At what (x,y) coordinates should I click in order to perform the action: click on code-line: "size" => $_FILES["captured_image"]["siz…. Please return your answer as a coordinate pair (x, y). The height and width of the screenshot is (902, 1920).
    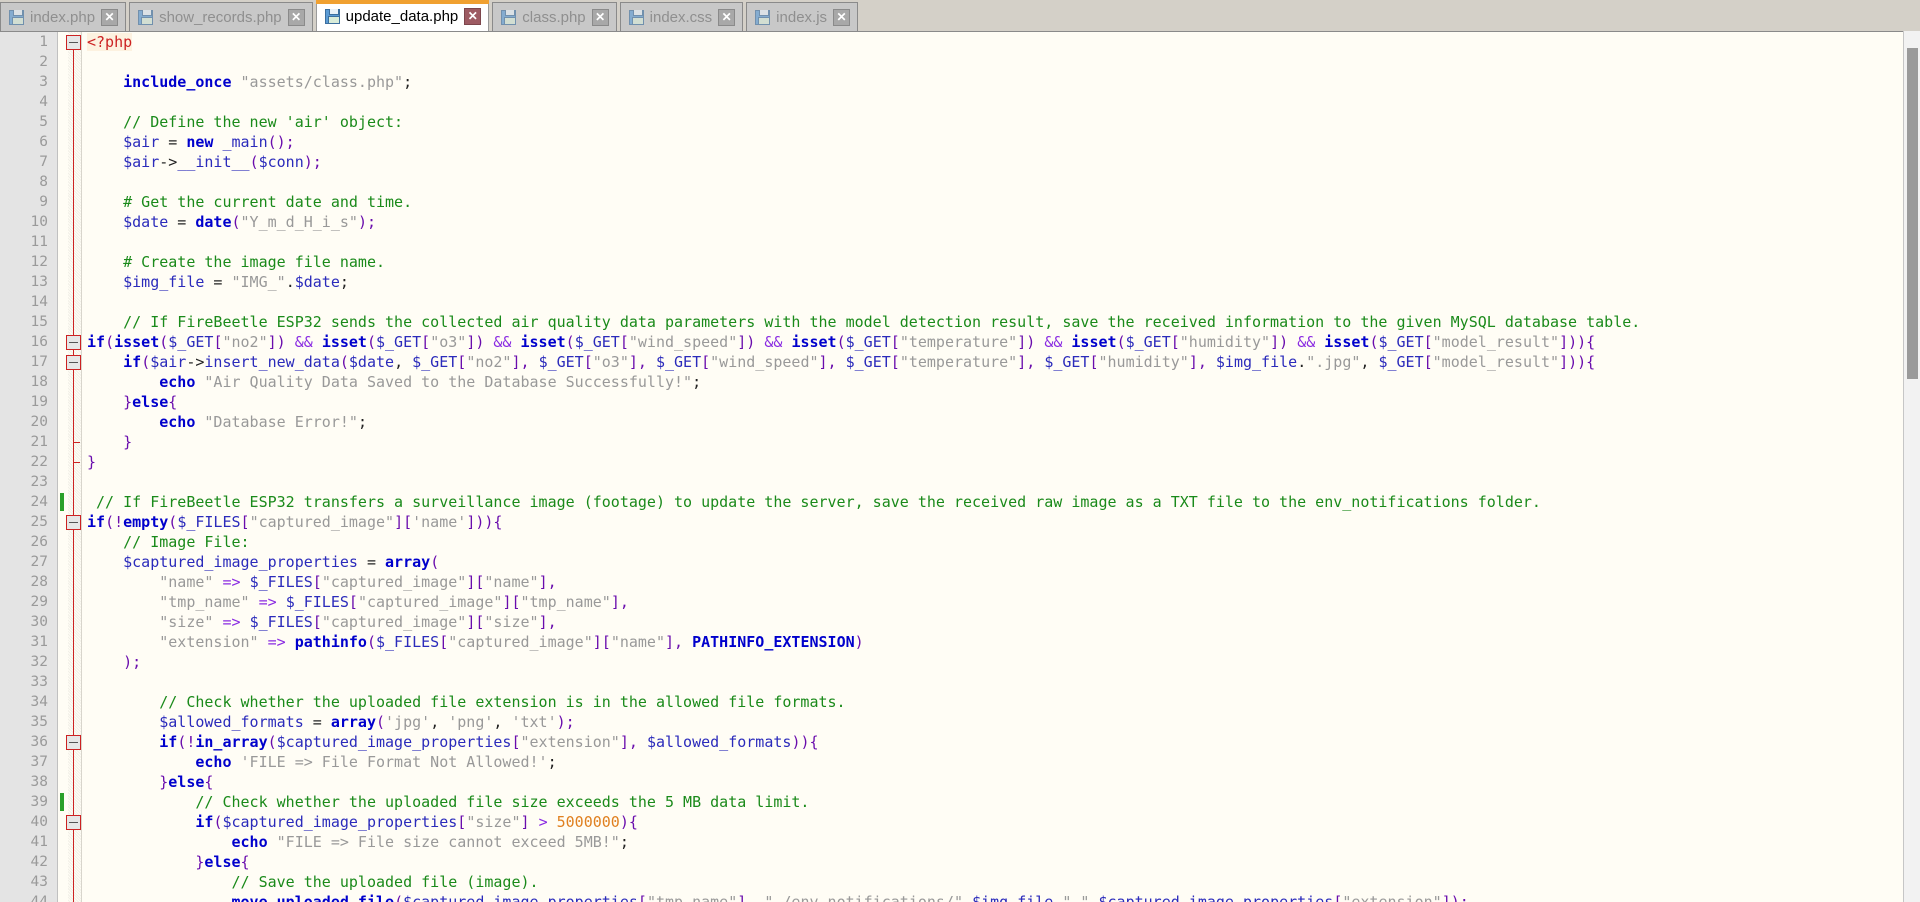
    Looking at the image, I should click on (993, 622).